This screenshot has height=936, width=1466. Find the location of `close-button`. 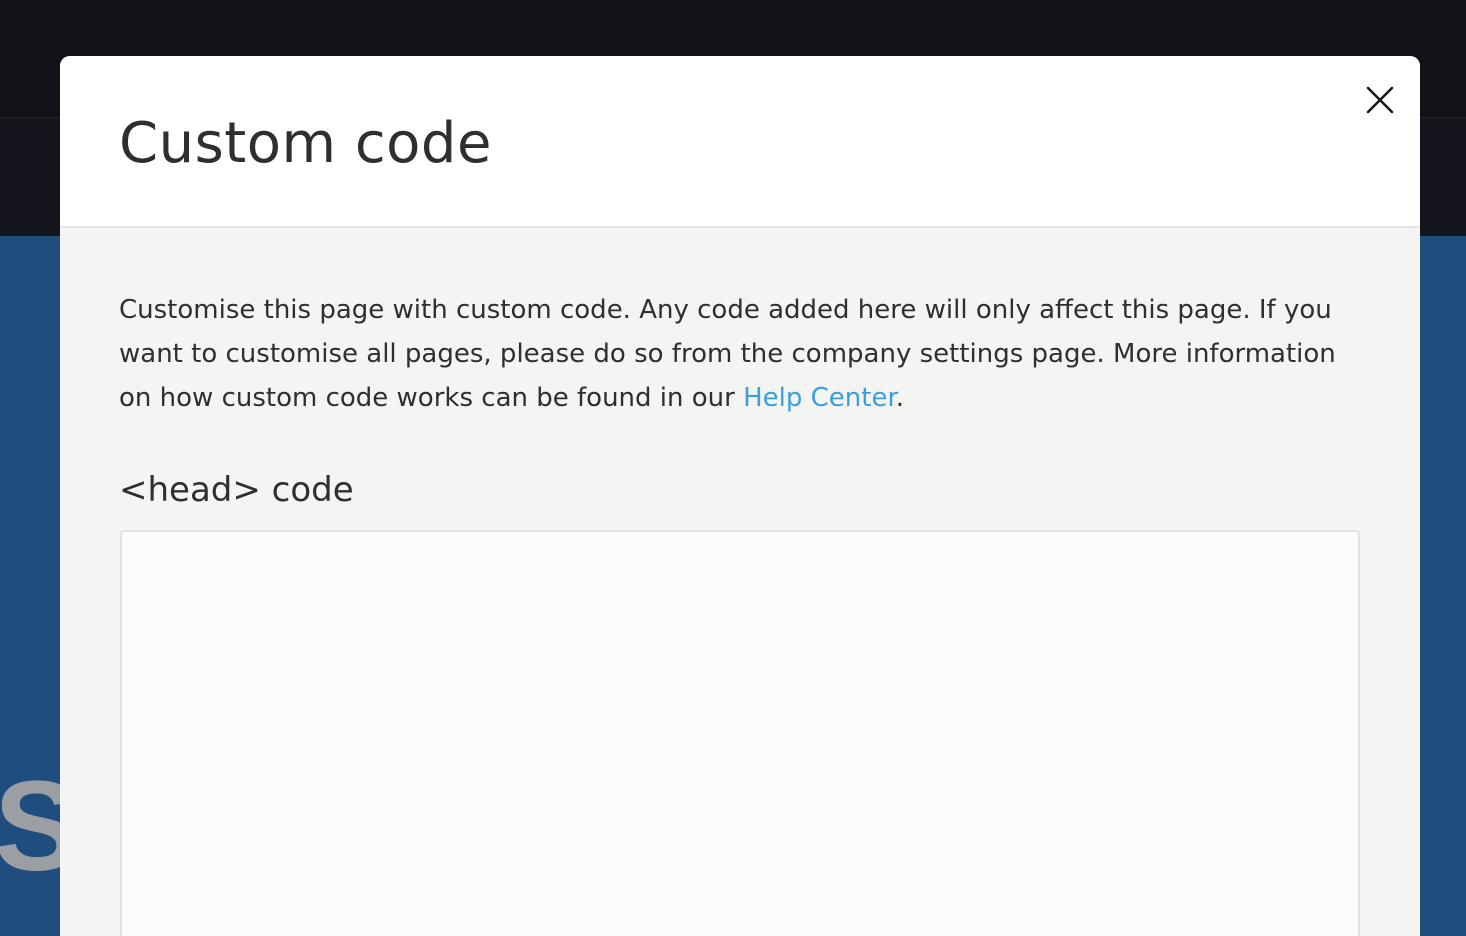

close-button is located at coordinates (1380, 100).